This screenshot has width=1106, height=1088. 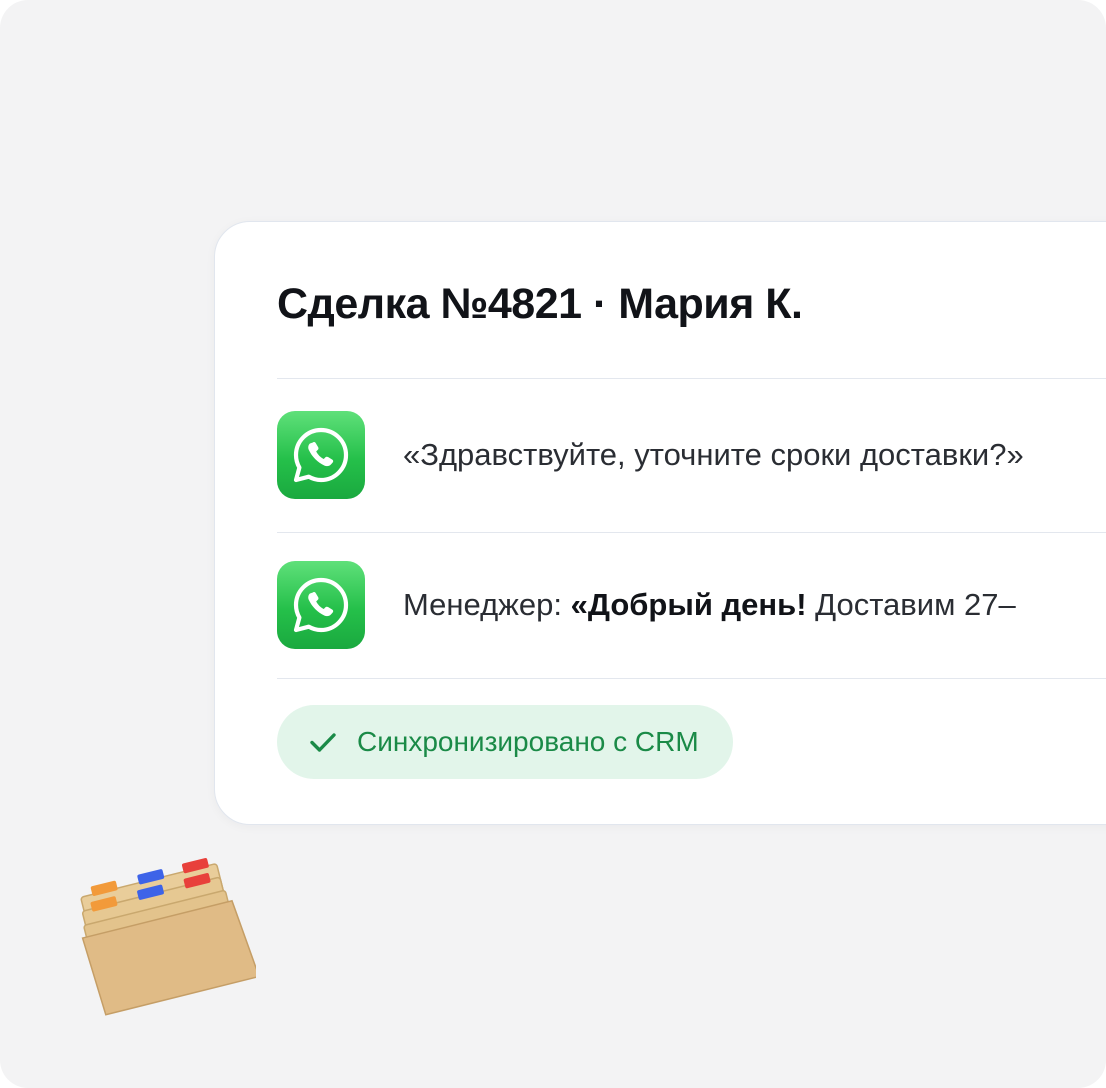 What do you see at coordinates (323, 742) in the screenshot?
I see `check-icon` at bounding box center [323, 742].